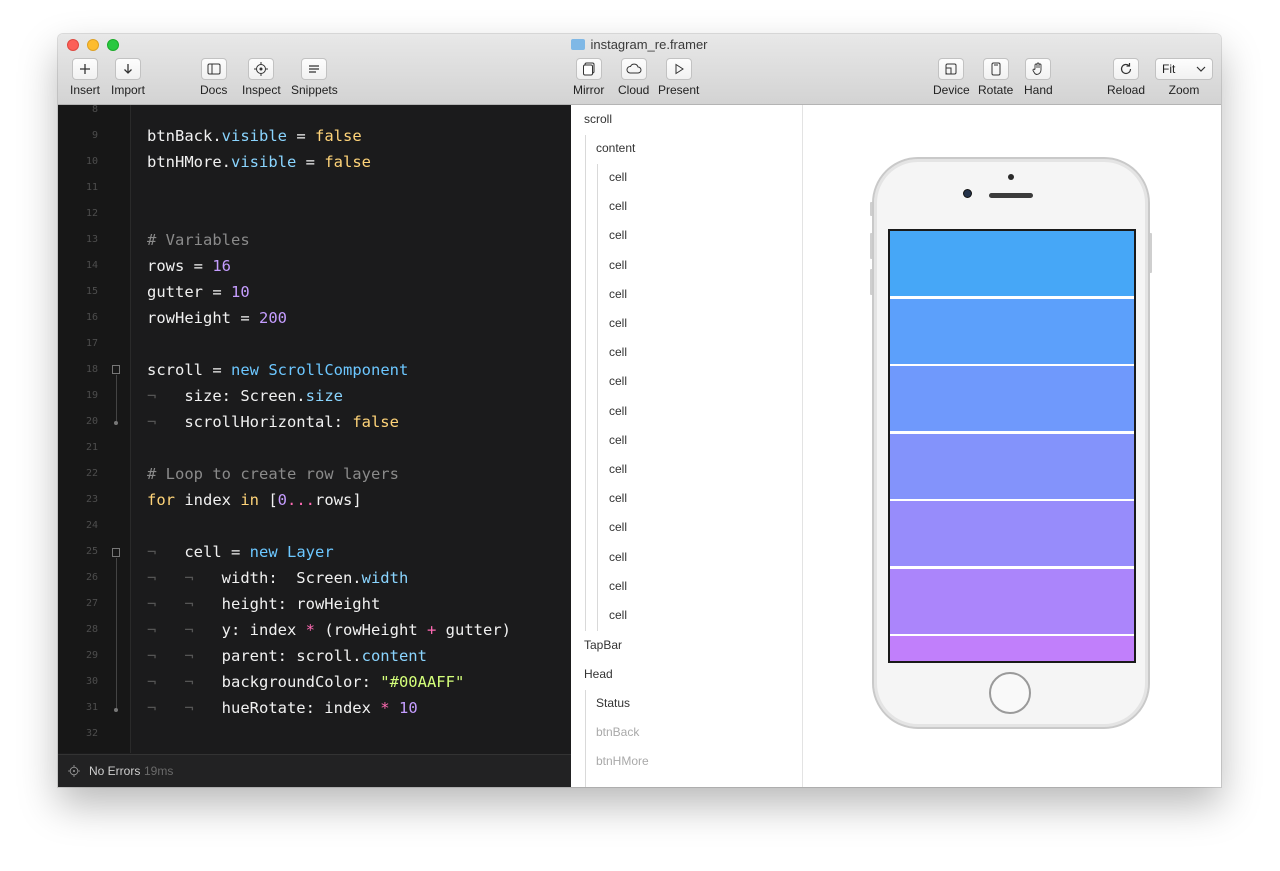 Image resolution: width=1280 pixels, height=871 pixels. What do you see at coordinates (639, 44) in the screenshot?
I see `window-title: instagram_re.framer` at bounding box center [639, 44].